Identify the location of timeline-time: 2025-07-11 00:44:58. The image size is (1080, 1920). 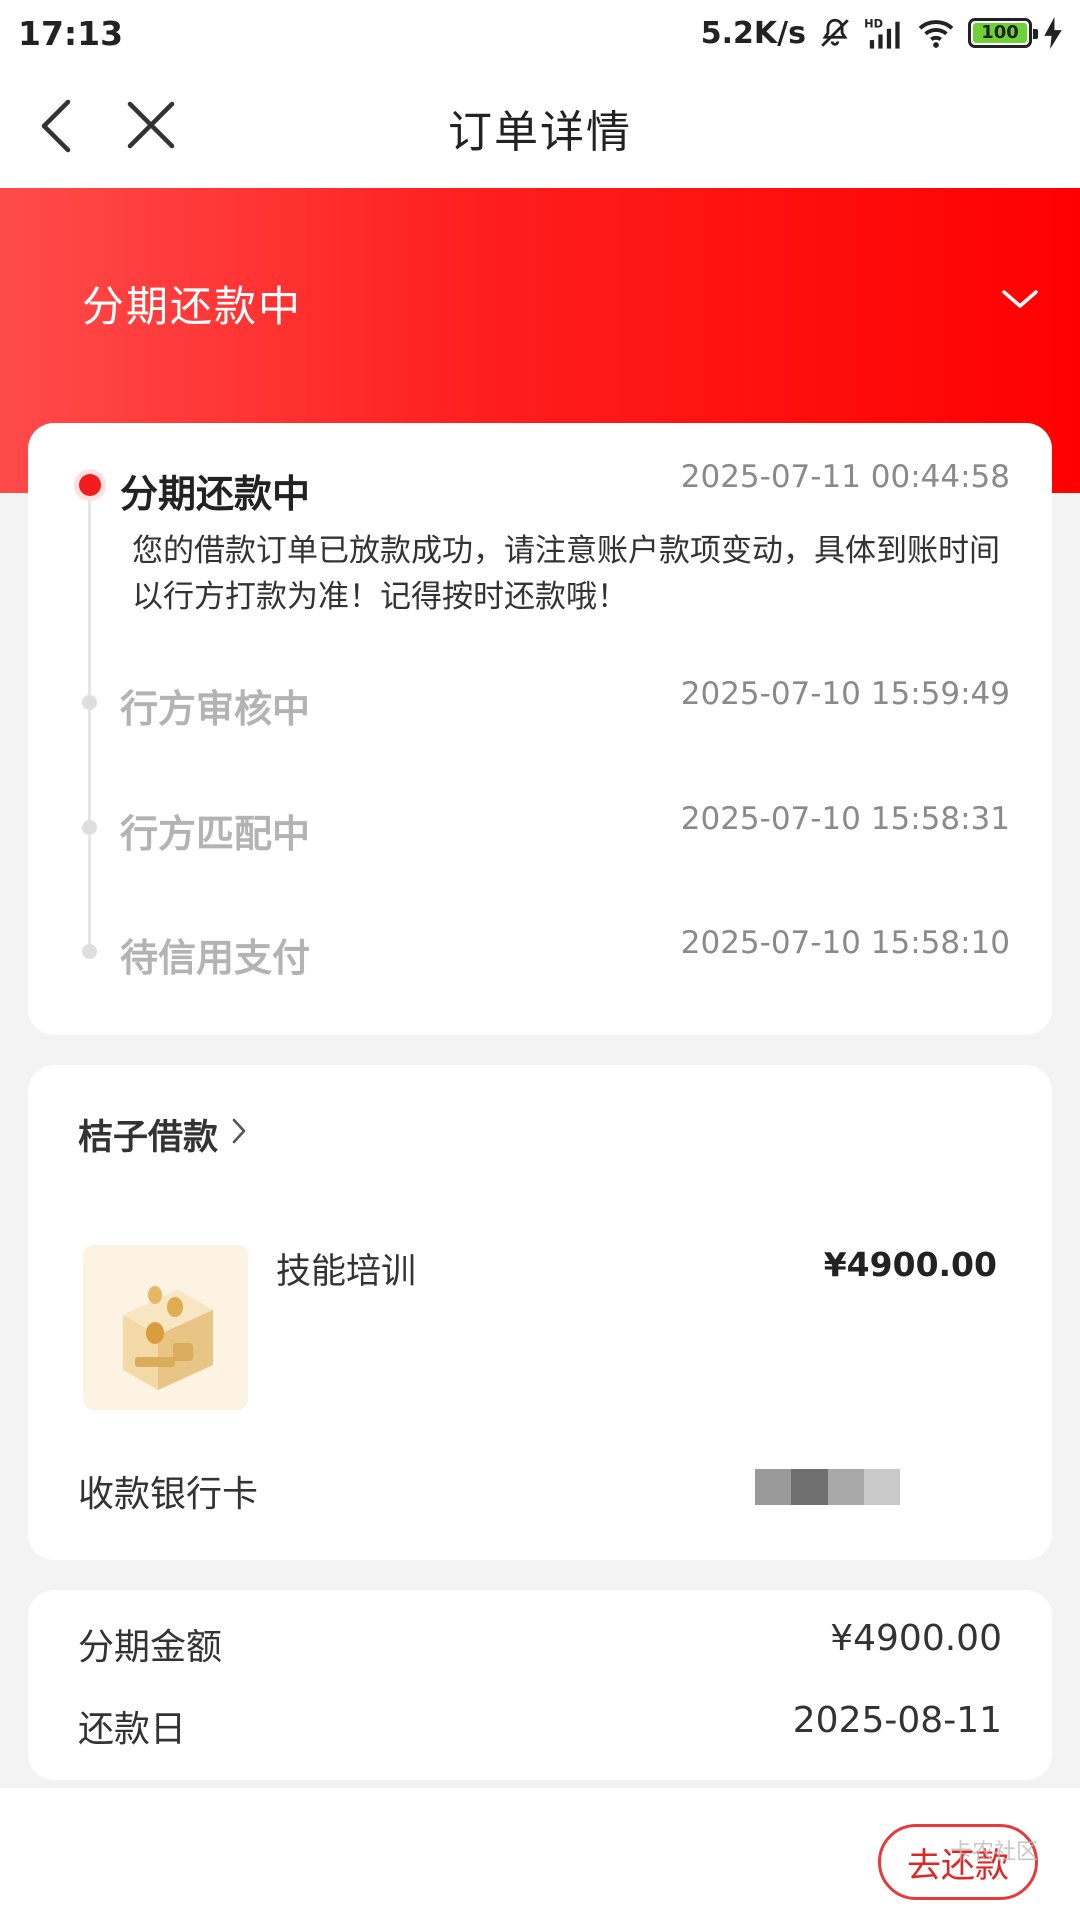
(845, 477).